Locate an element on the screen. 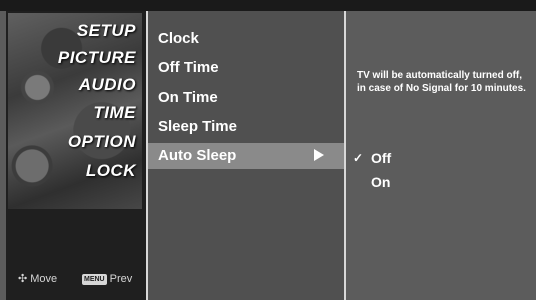 Image resolution: width=536 pixels, height=300 pixels. menu-item-on-time: On Time is located at coordinates (246, 98).